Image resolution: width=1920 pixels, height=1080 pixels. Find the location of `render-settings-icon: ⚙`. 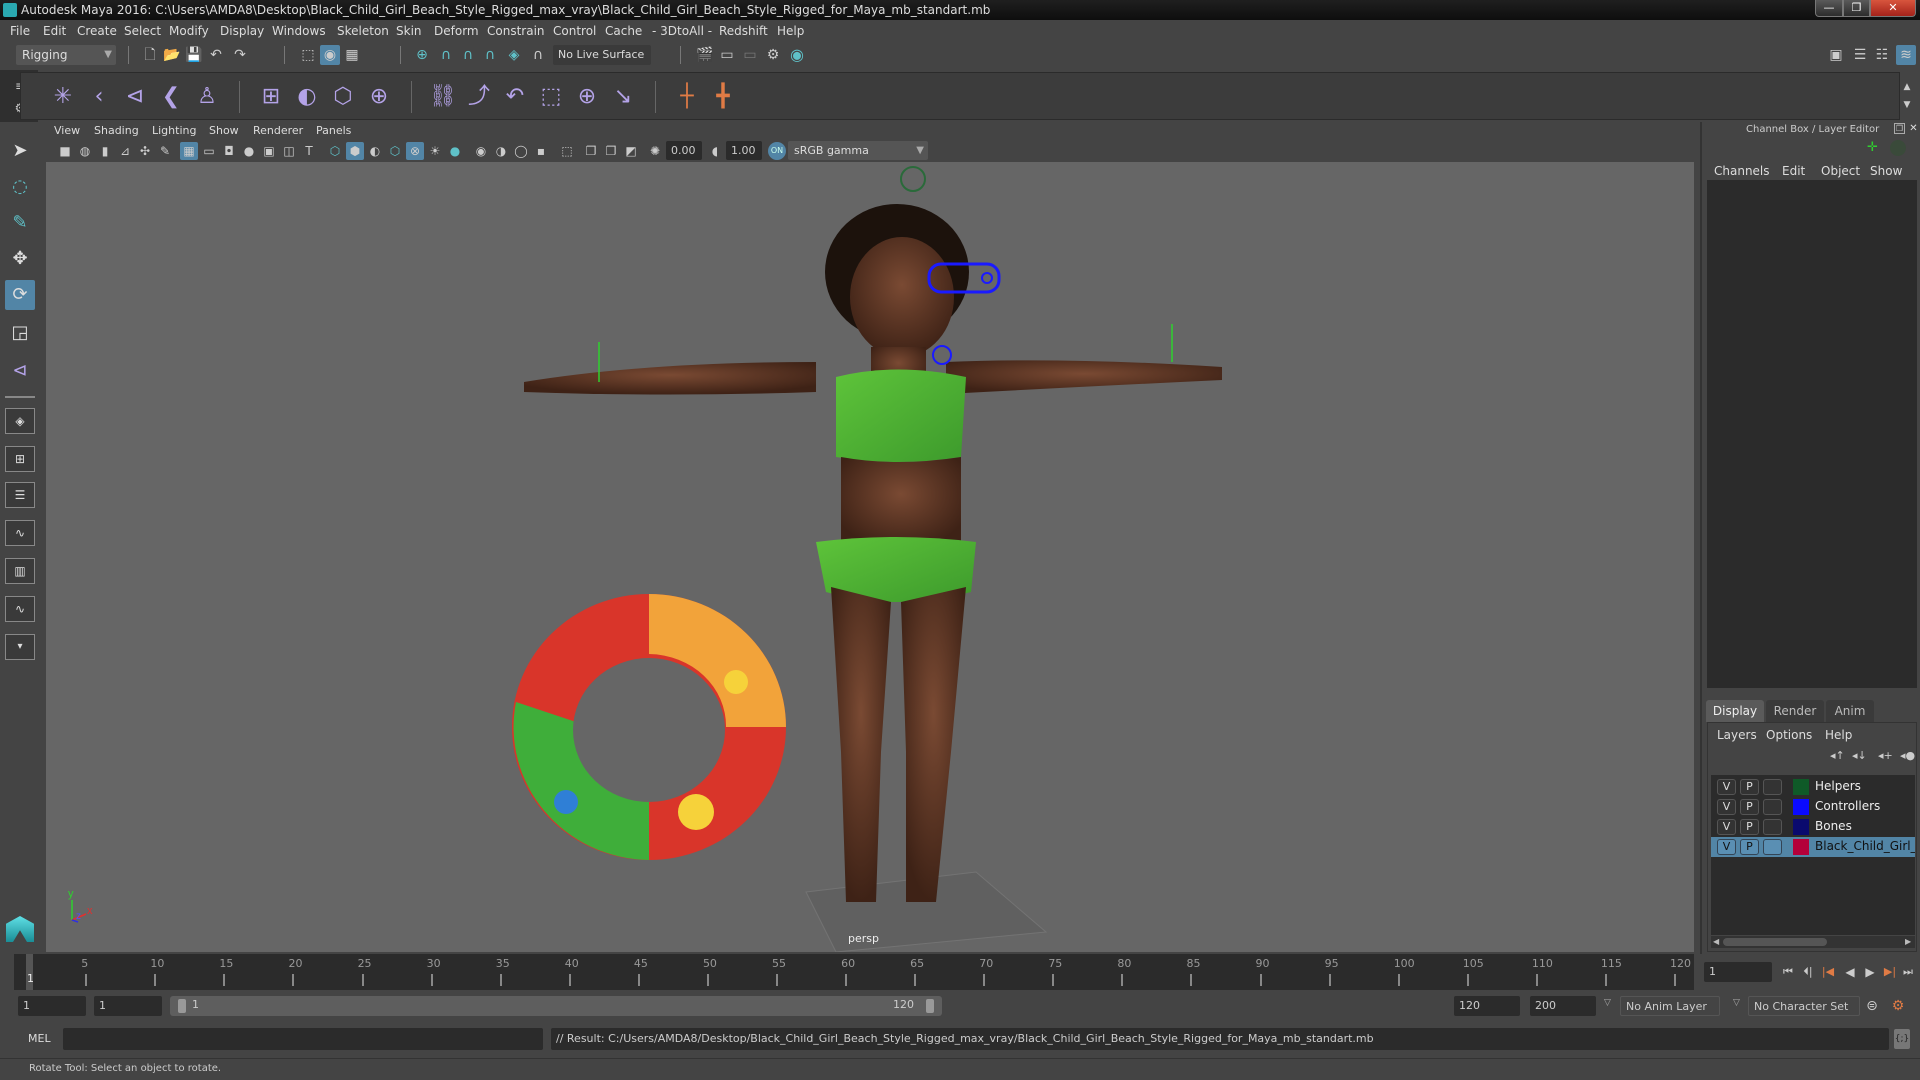

render-settings-icon: ⚙ is located at coordinates (773, 55).